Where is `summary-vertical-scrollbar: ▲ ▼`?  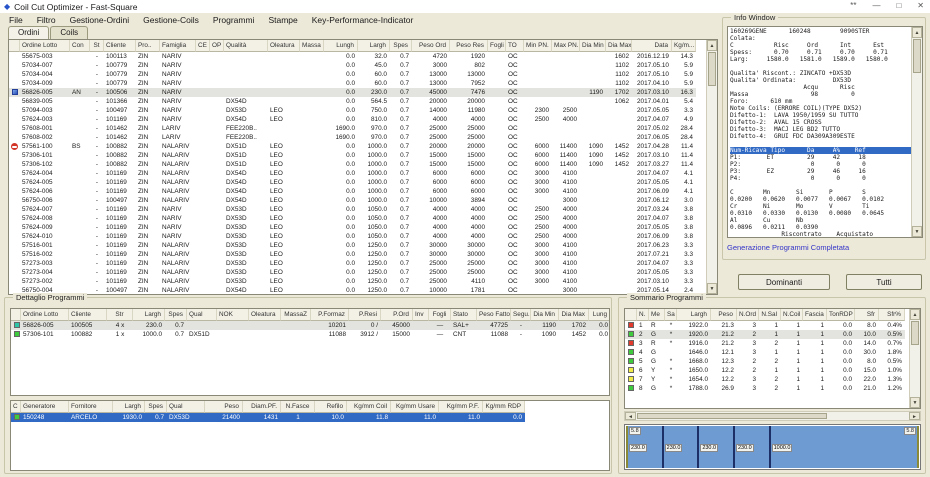 summary-vertical-scrollbar: ▲ ▼ is located at coordinates (914, 358).